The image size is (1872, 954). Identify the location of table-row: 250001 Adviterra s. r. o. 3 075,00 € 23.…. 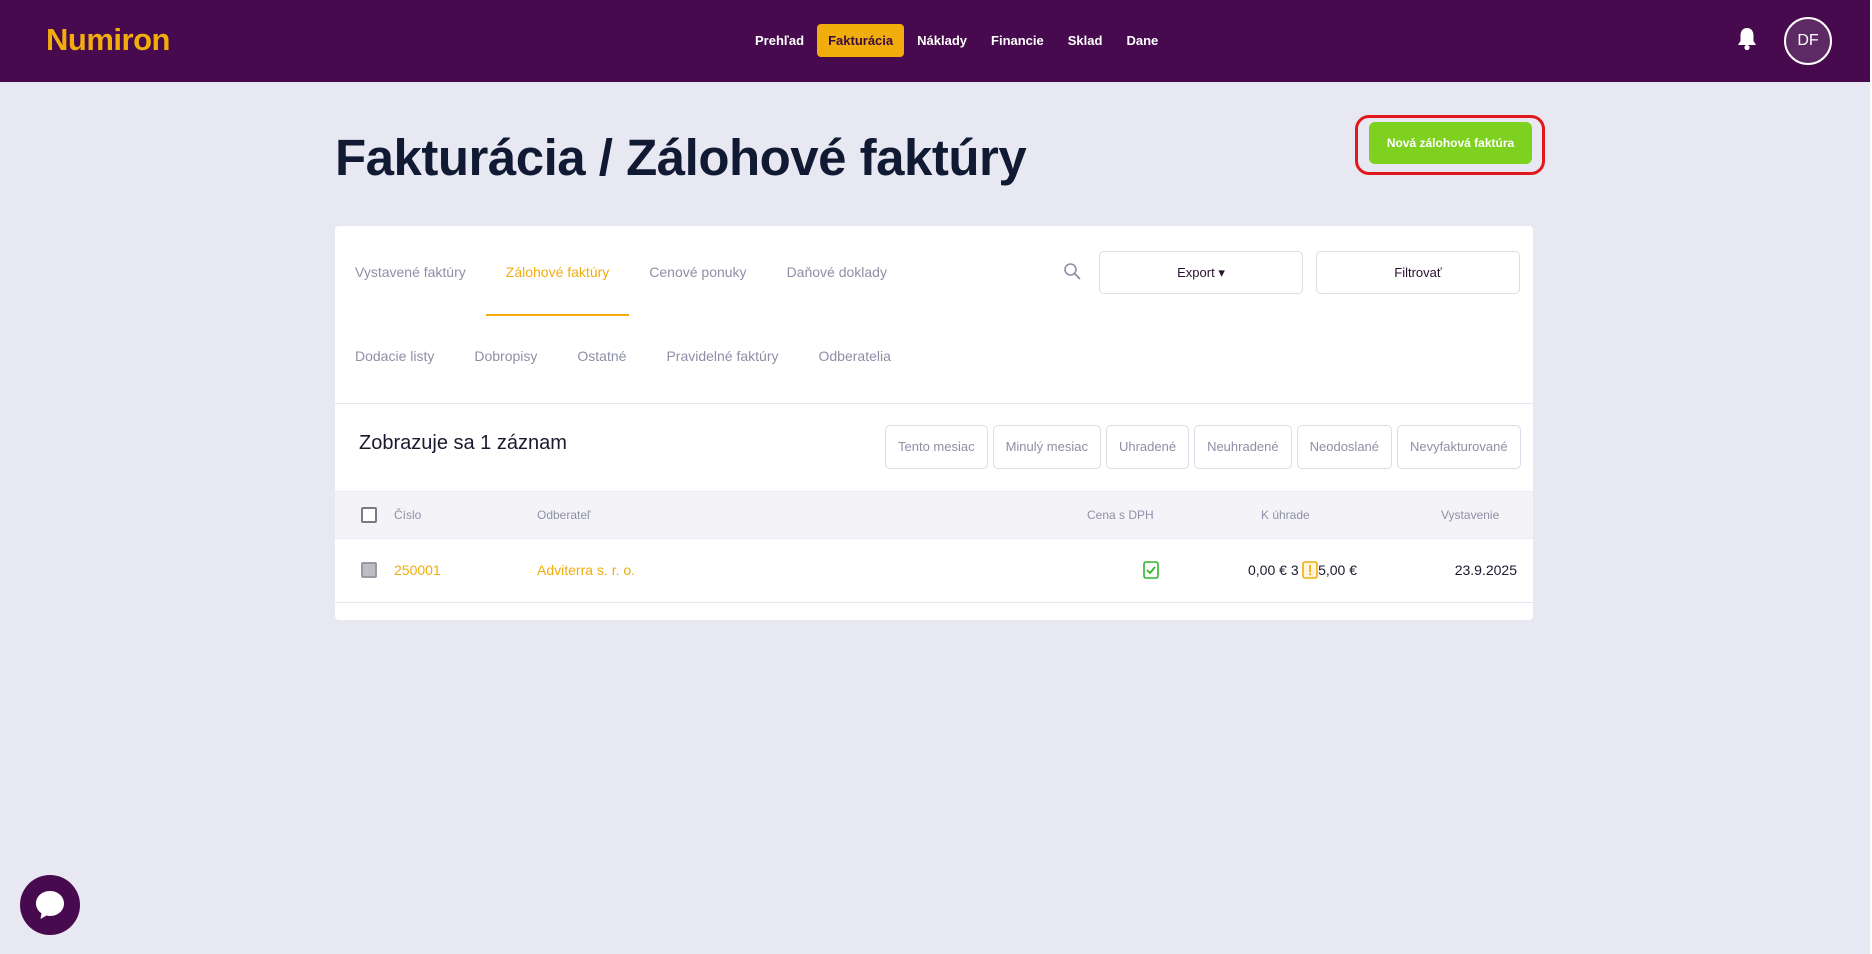
(934, 571).